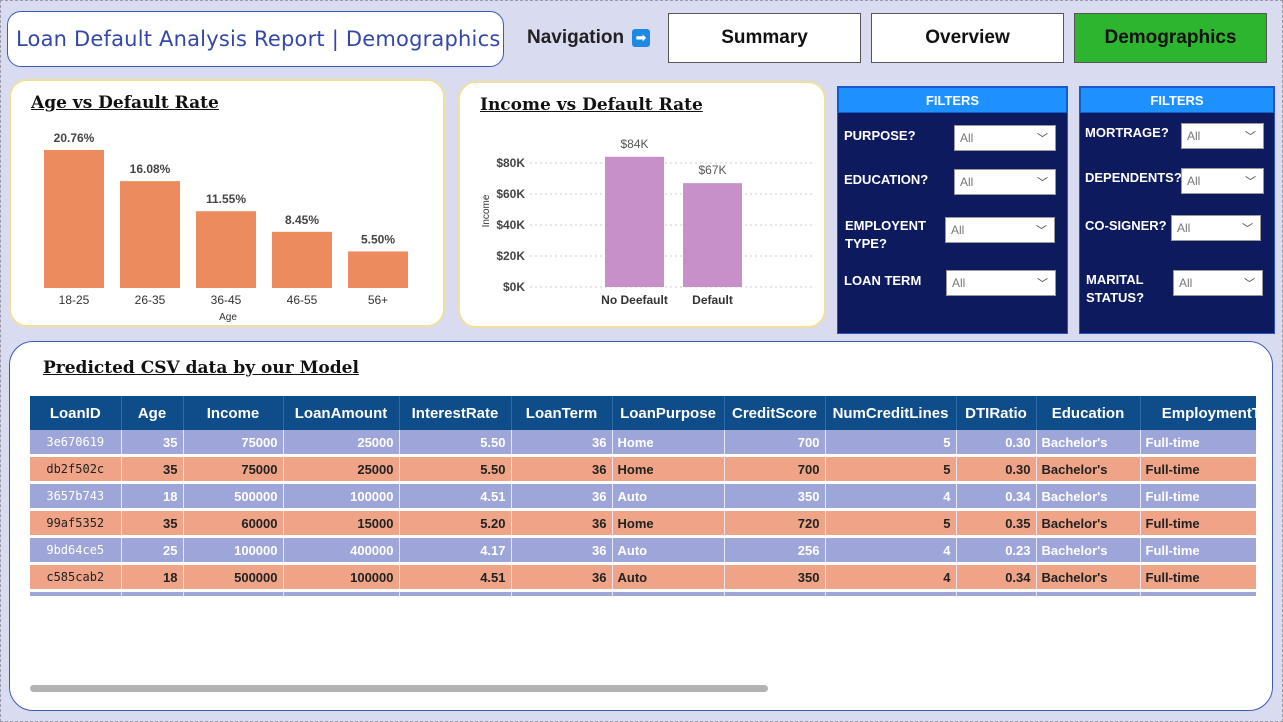 The image size is (1283, 722). I want to click on age-x-axis-label: Age, so click(228, 317).